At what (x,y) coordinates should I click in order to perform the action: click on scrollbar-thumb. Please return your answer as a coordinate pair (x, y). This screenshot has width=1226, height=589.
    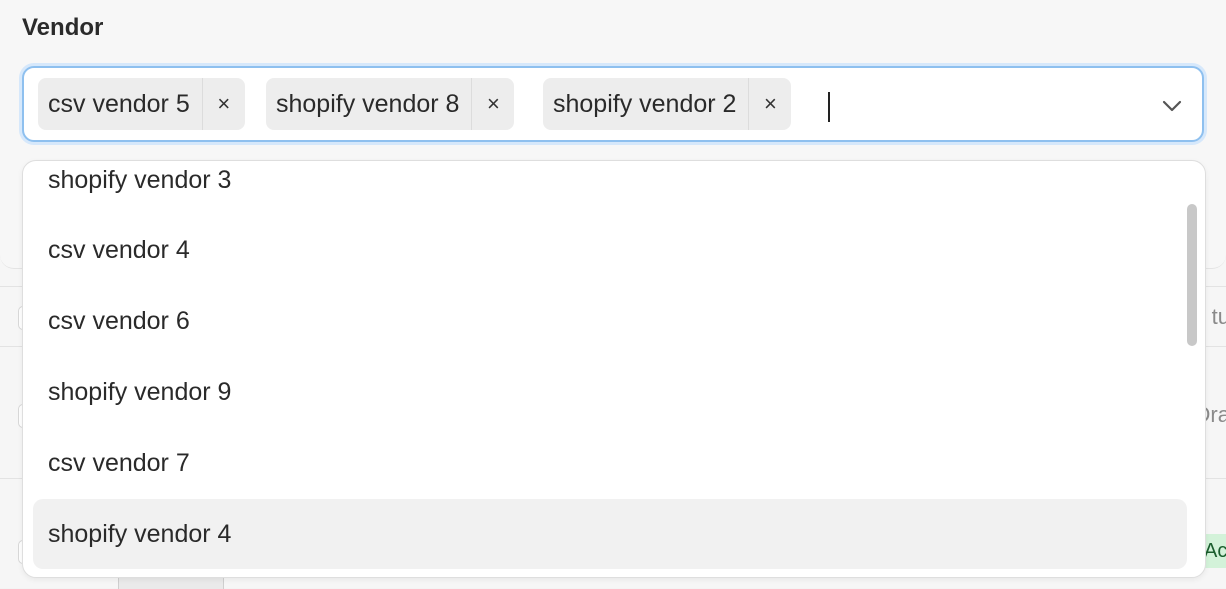
    Looking at the image, I should click on (1192, 275).